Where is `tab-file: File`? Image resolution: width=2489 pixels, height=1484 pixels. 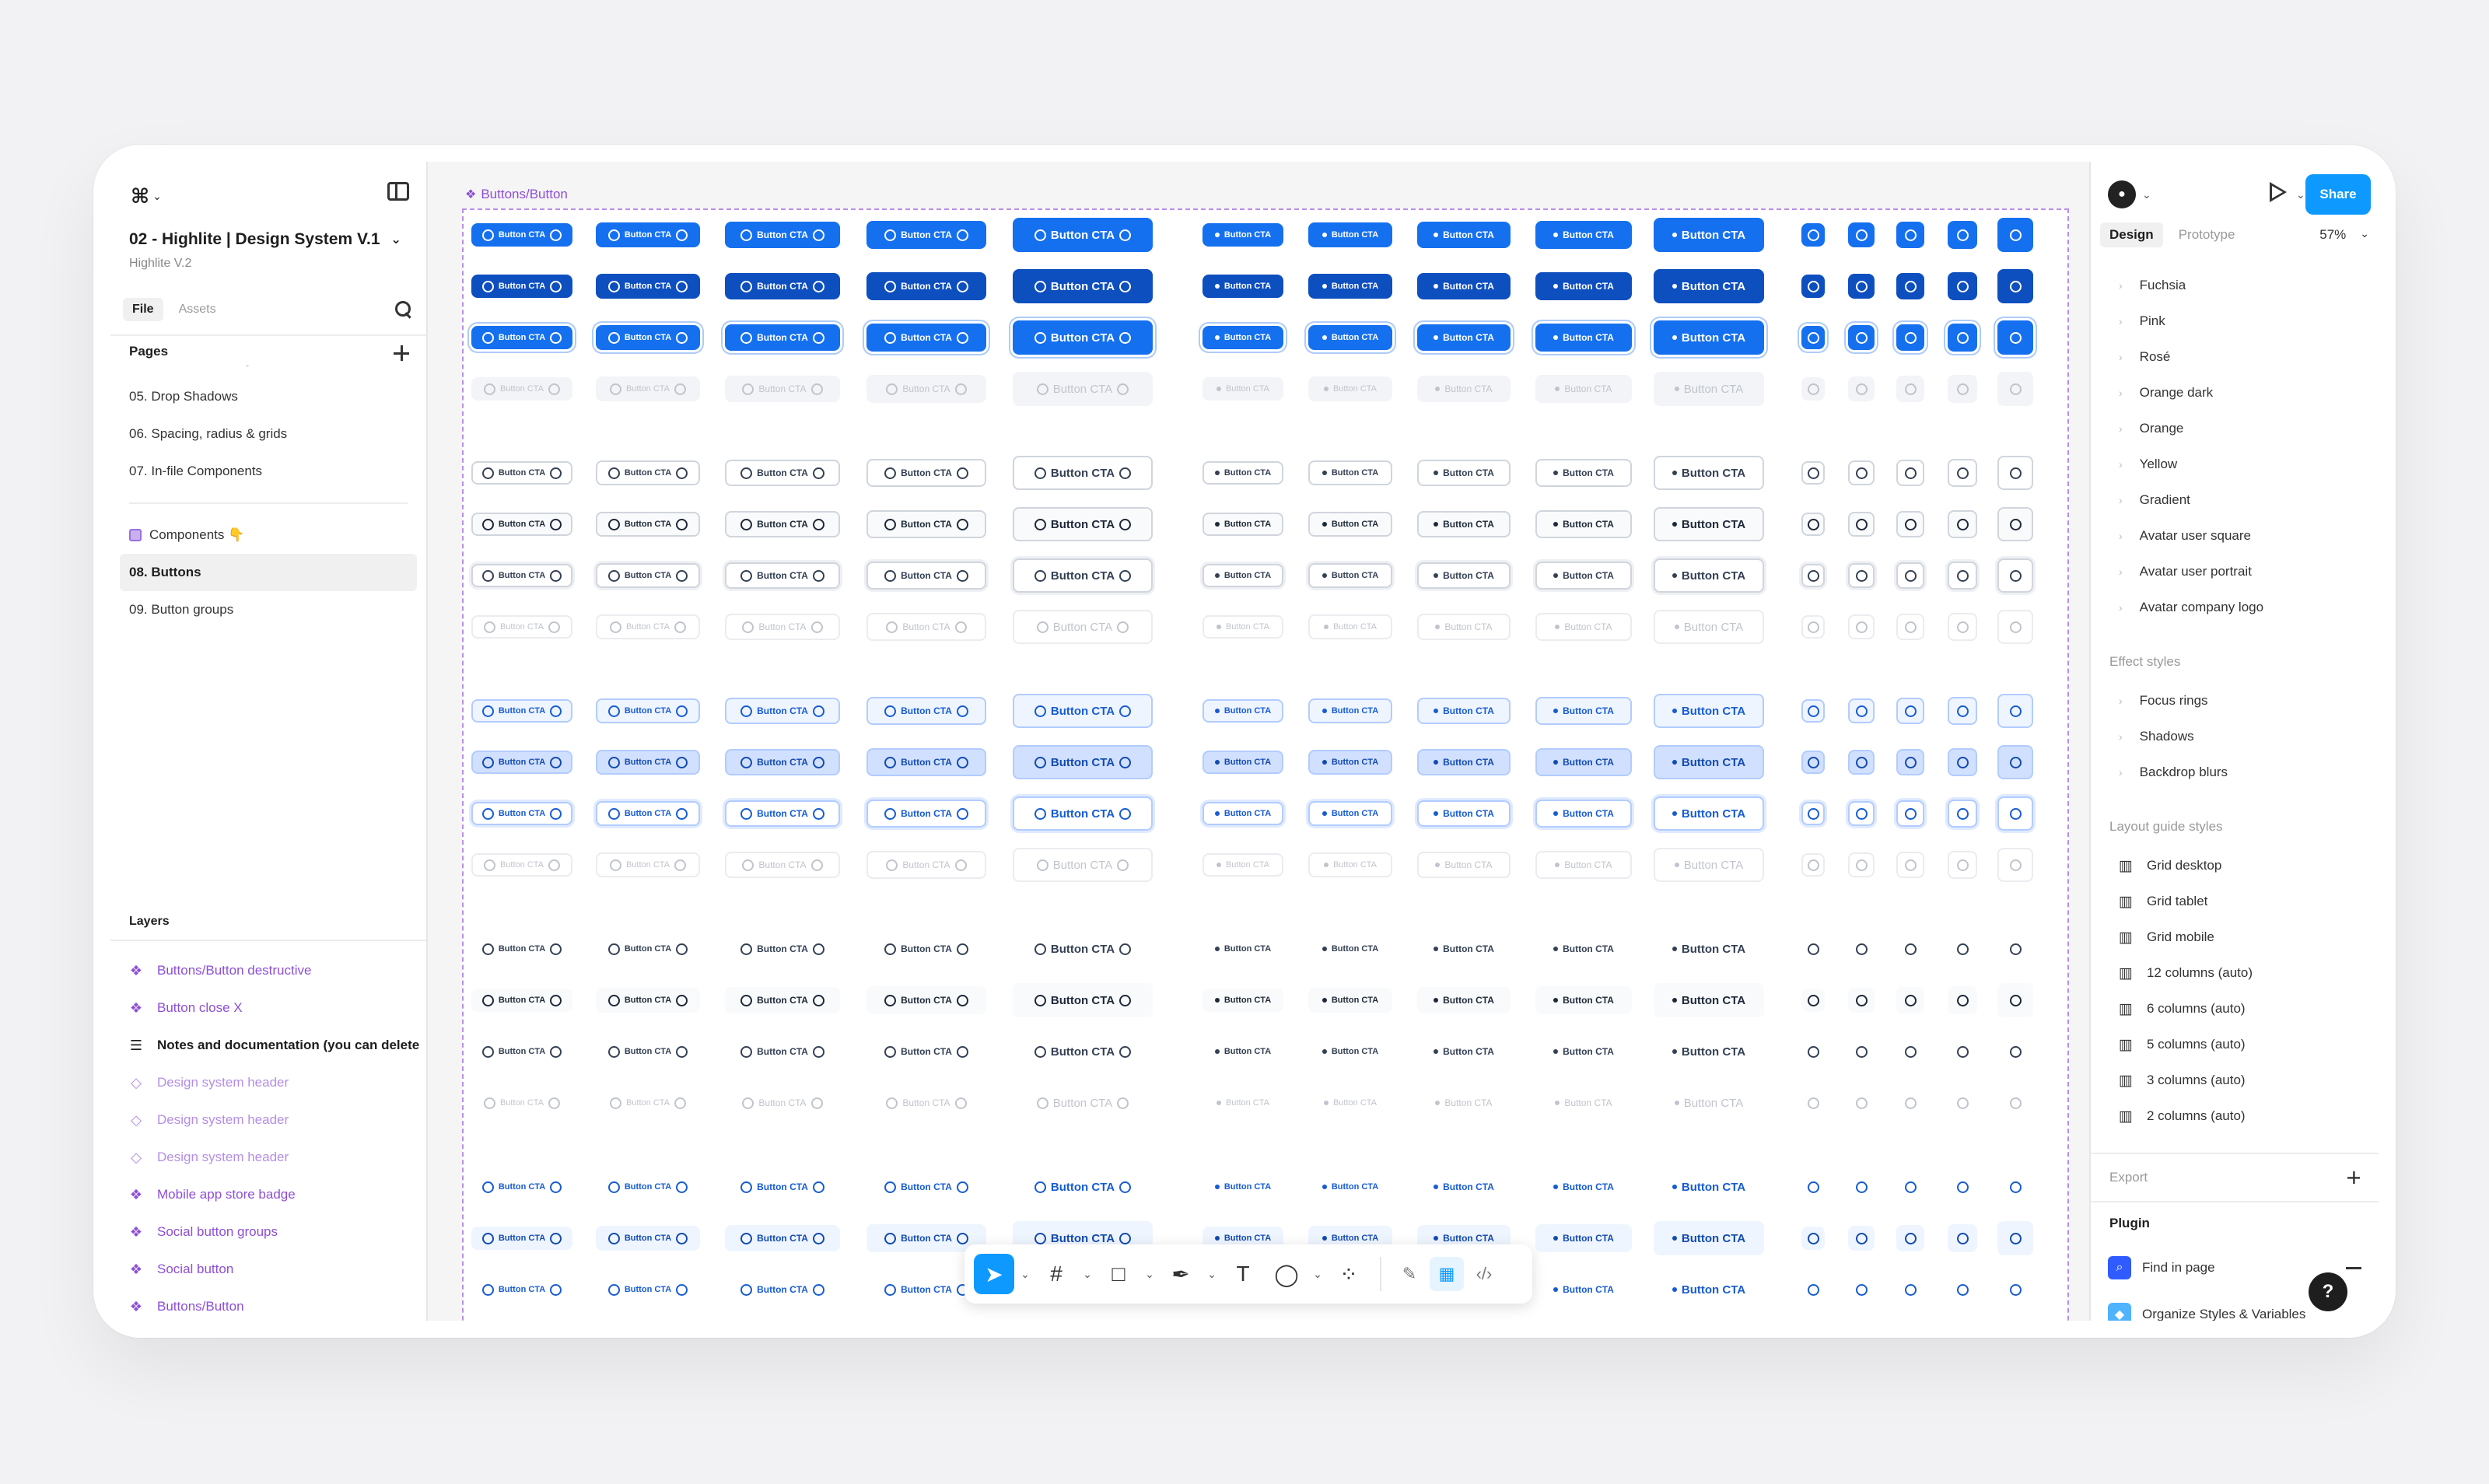 tab-file: File is located at coordinates (143, 309).